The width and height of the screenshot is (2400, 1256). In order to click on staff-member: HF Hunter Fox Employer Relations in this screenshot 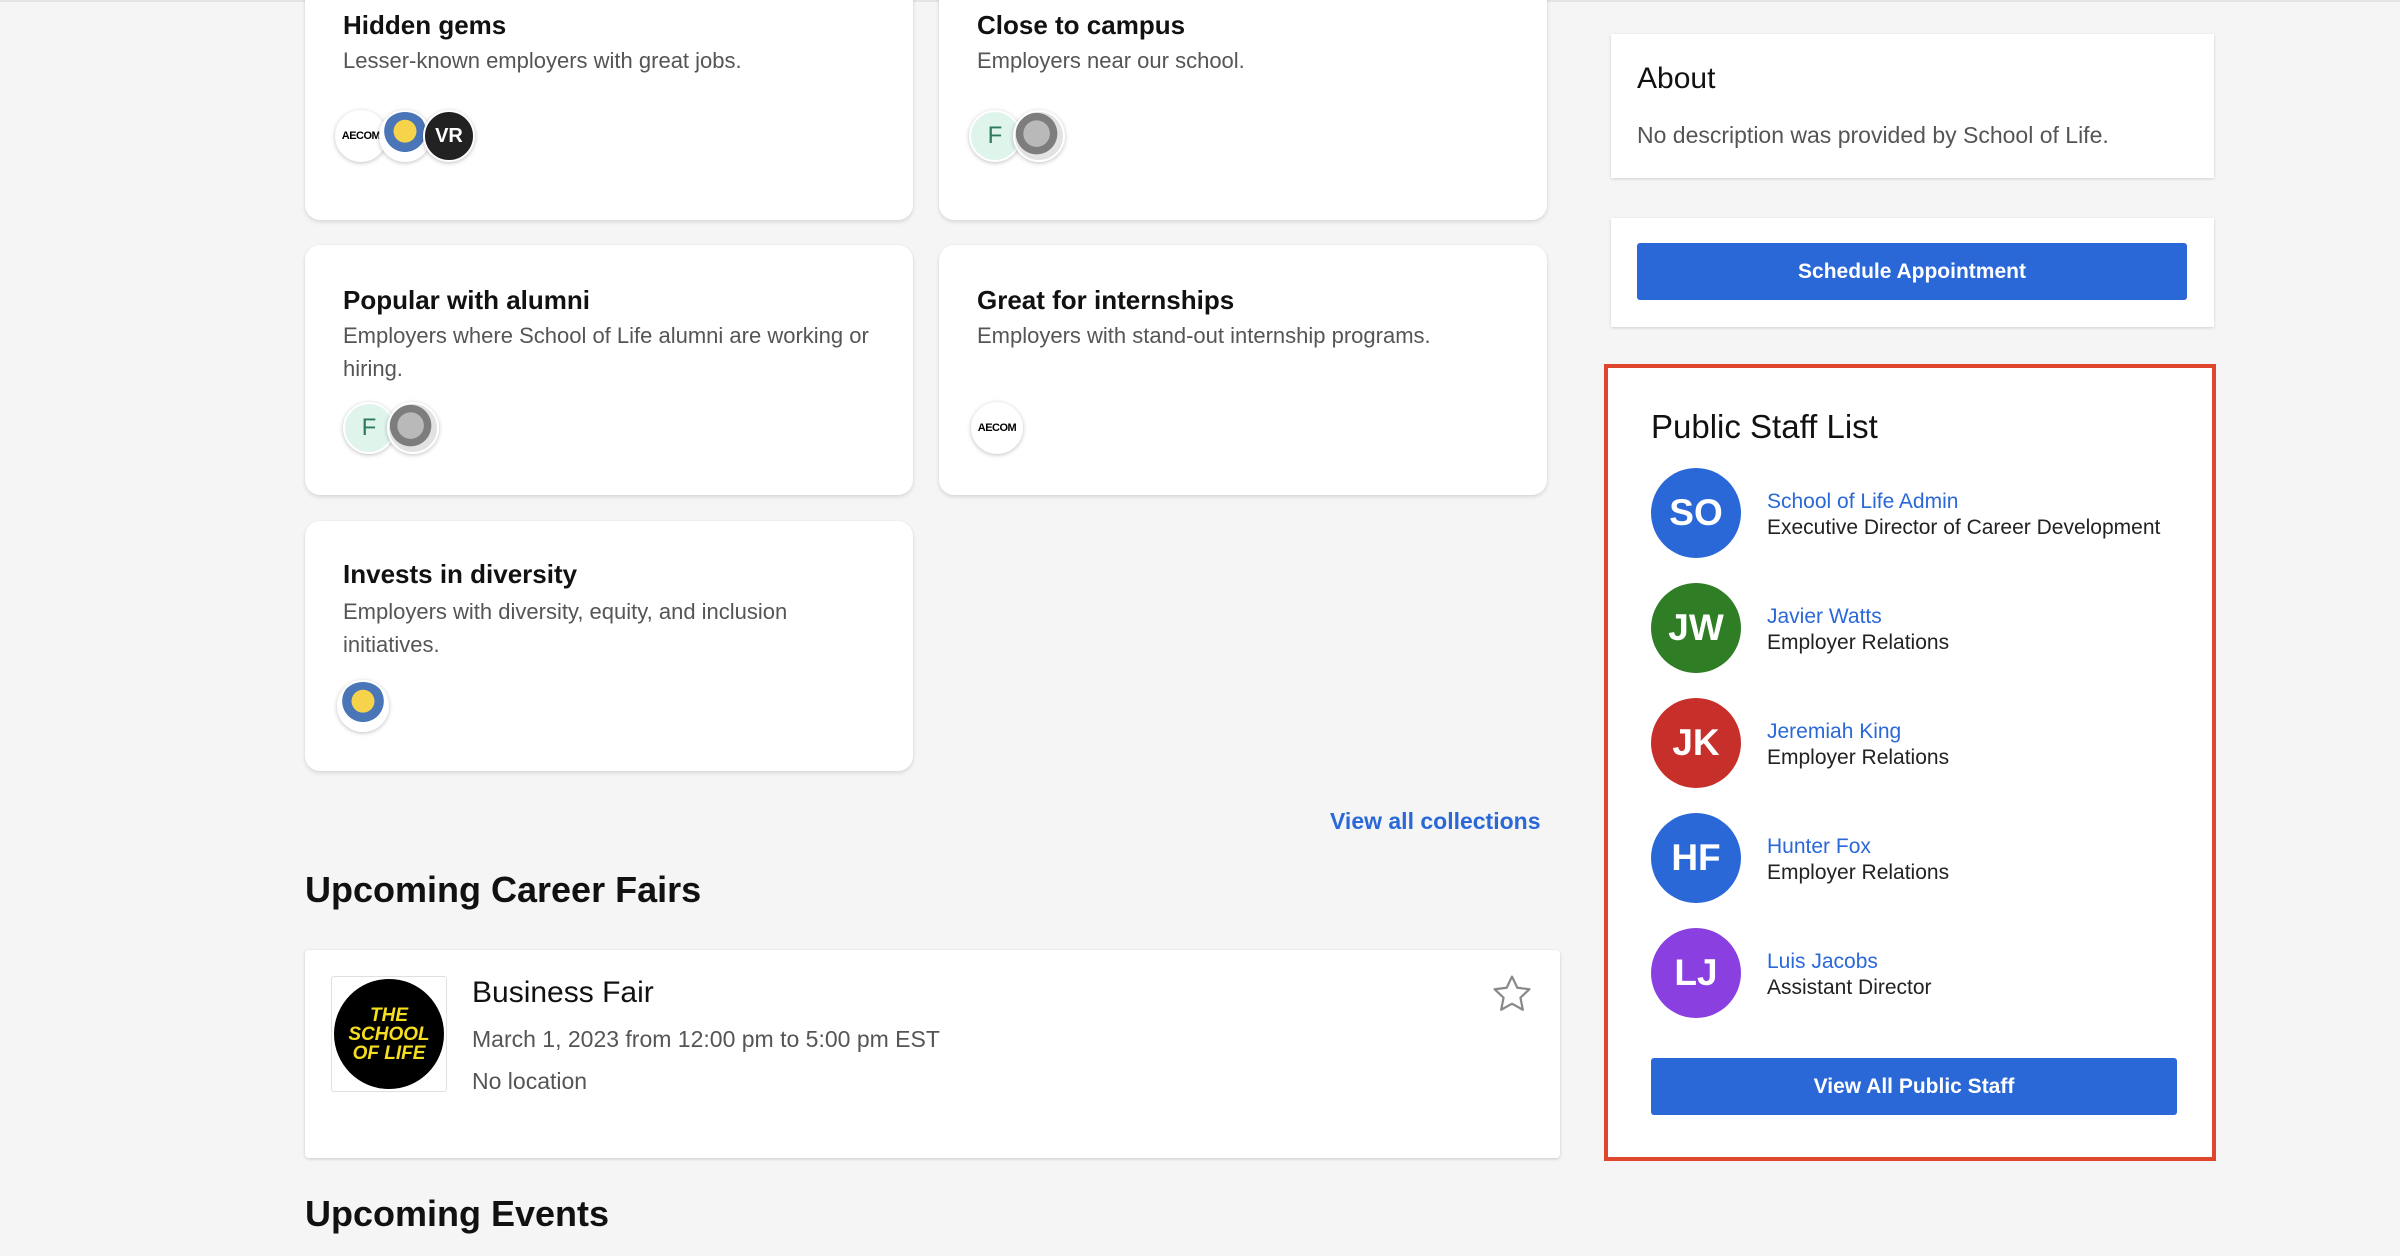, I will do `click(1921, 858)`.